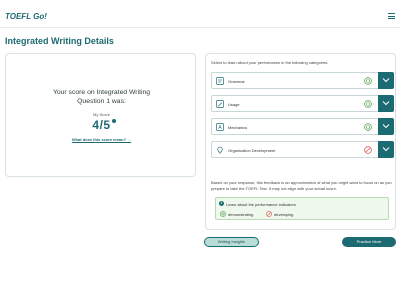 The image size is (400, 300). I want to click on grammar-icon, so click(220, 81).